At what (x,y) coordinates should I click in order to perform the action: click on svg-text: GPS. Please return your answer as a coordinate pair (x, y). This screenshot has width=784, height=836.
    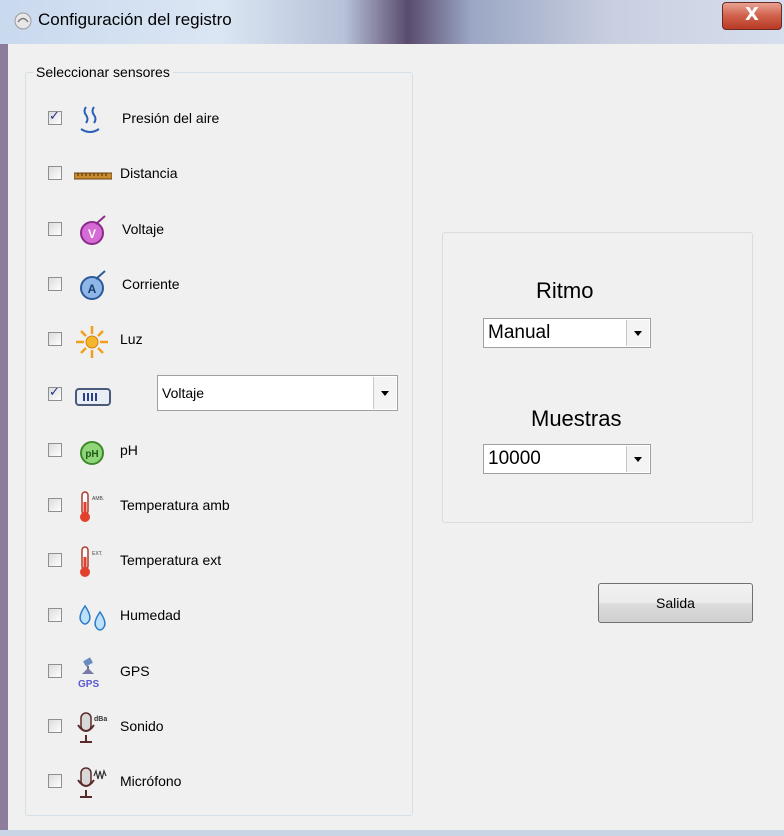
    Looking at the image, I should click on (88, 684).